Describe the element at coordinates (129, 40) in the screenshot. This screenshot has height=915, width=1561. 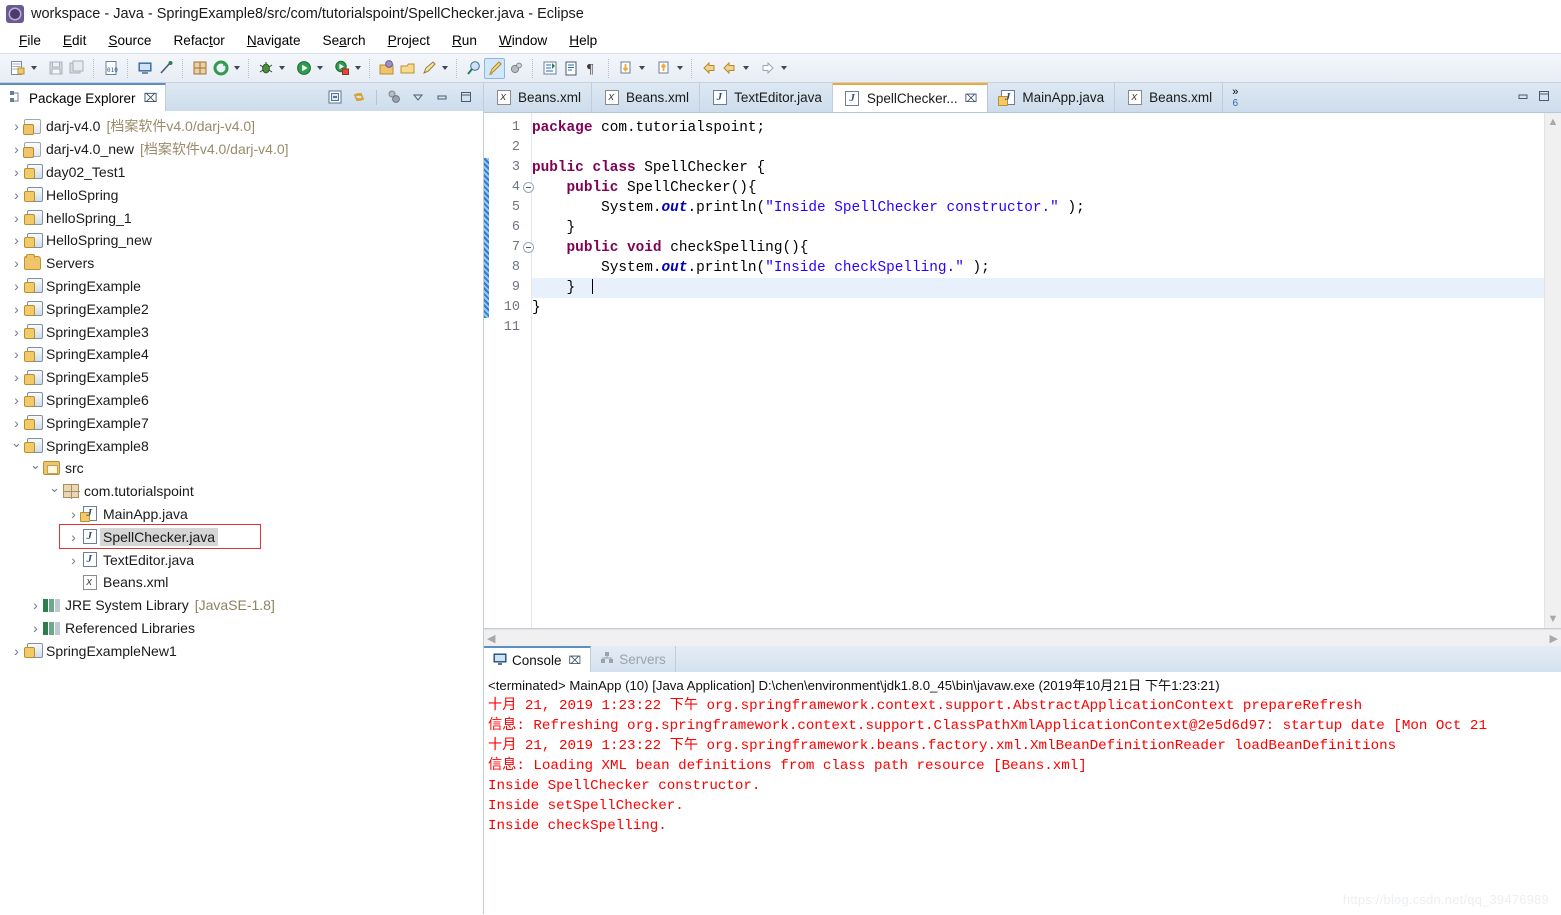
I see `menu-source: Source` at that location.